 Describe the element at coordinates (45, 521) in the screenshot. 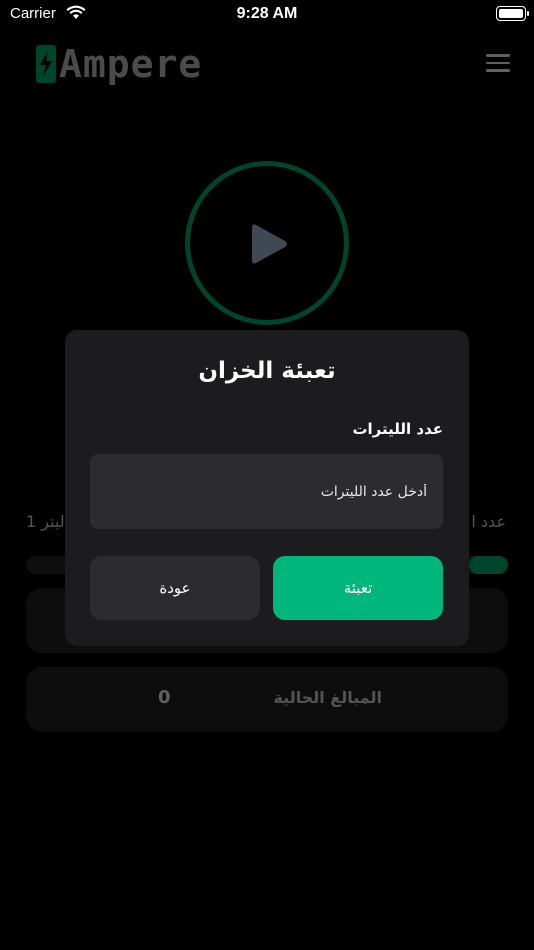

I see `liters-value: 1 ليتر` at that location.